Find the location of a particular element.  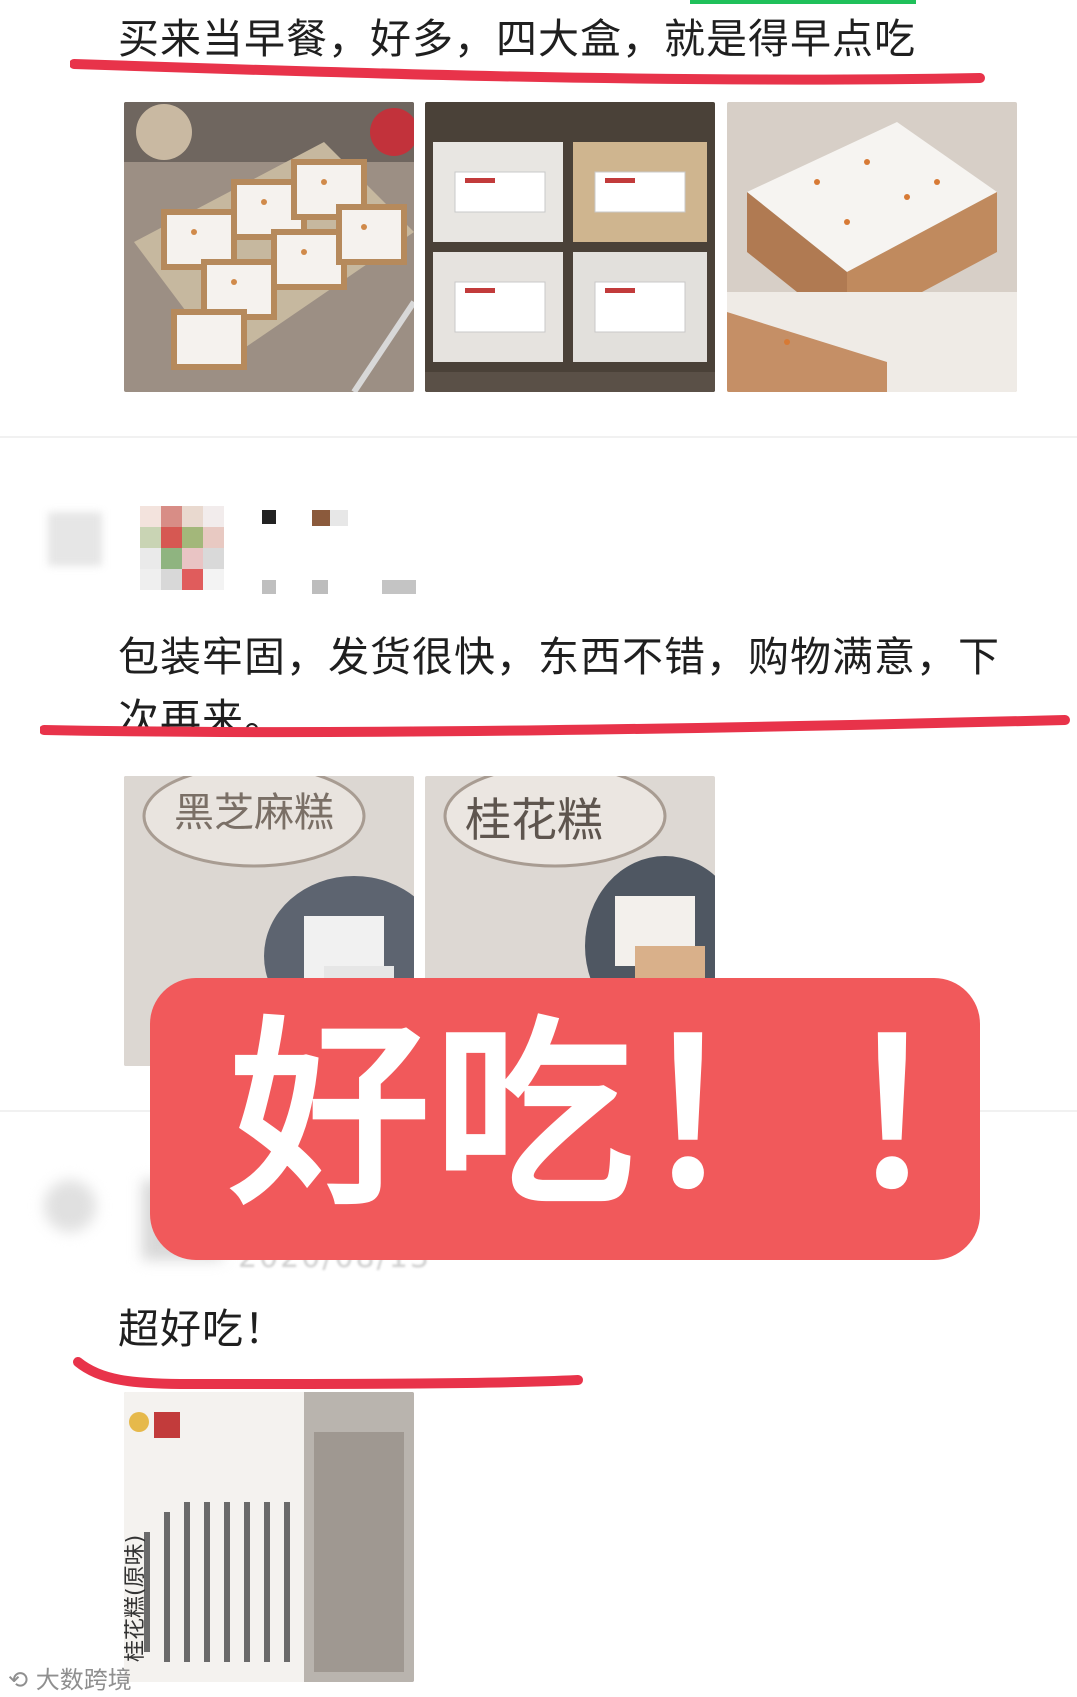

top-accent-bar is located at coordinates (803, 2).